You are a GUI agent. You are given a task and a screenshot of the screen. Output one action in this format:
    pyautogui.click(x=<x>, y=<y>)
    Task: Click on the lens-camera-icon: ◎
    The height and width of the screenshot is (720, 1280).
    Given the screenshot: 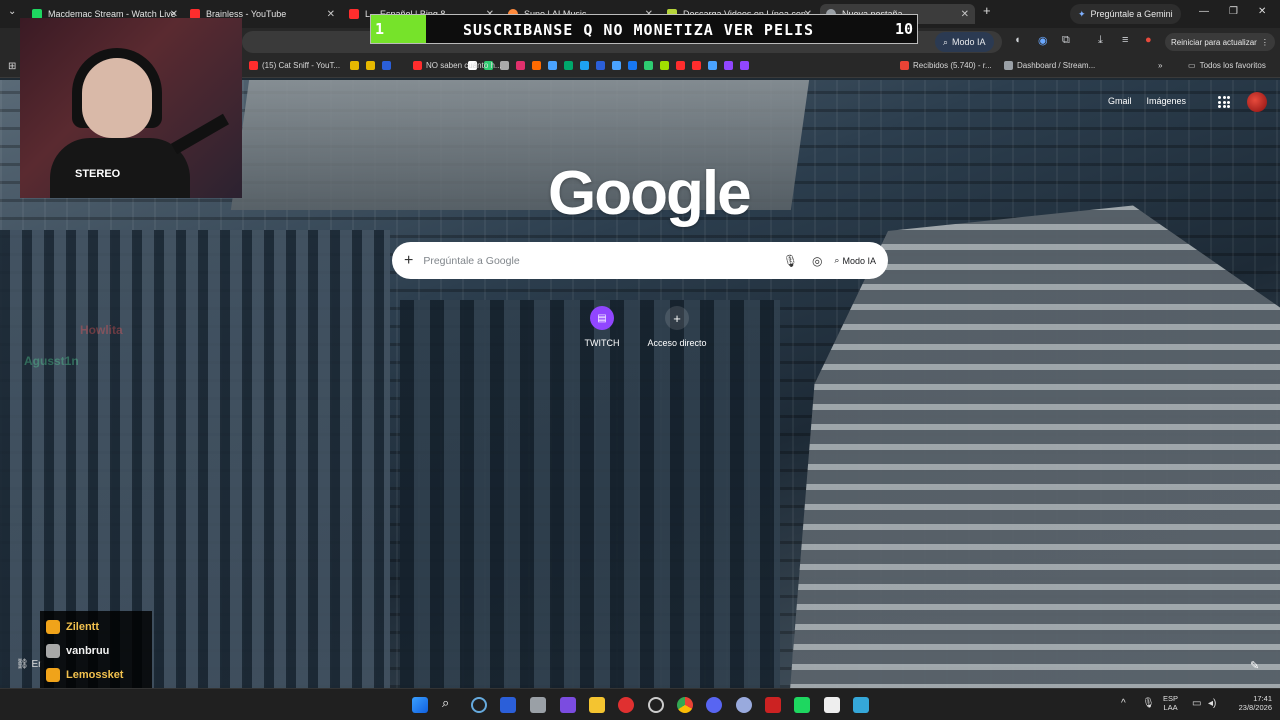 What is the action you would take?
    pyautogui.click(x=817, y=261)
    